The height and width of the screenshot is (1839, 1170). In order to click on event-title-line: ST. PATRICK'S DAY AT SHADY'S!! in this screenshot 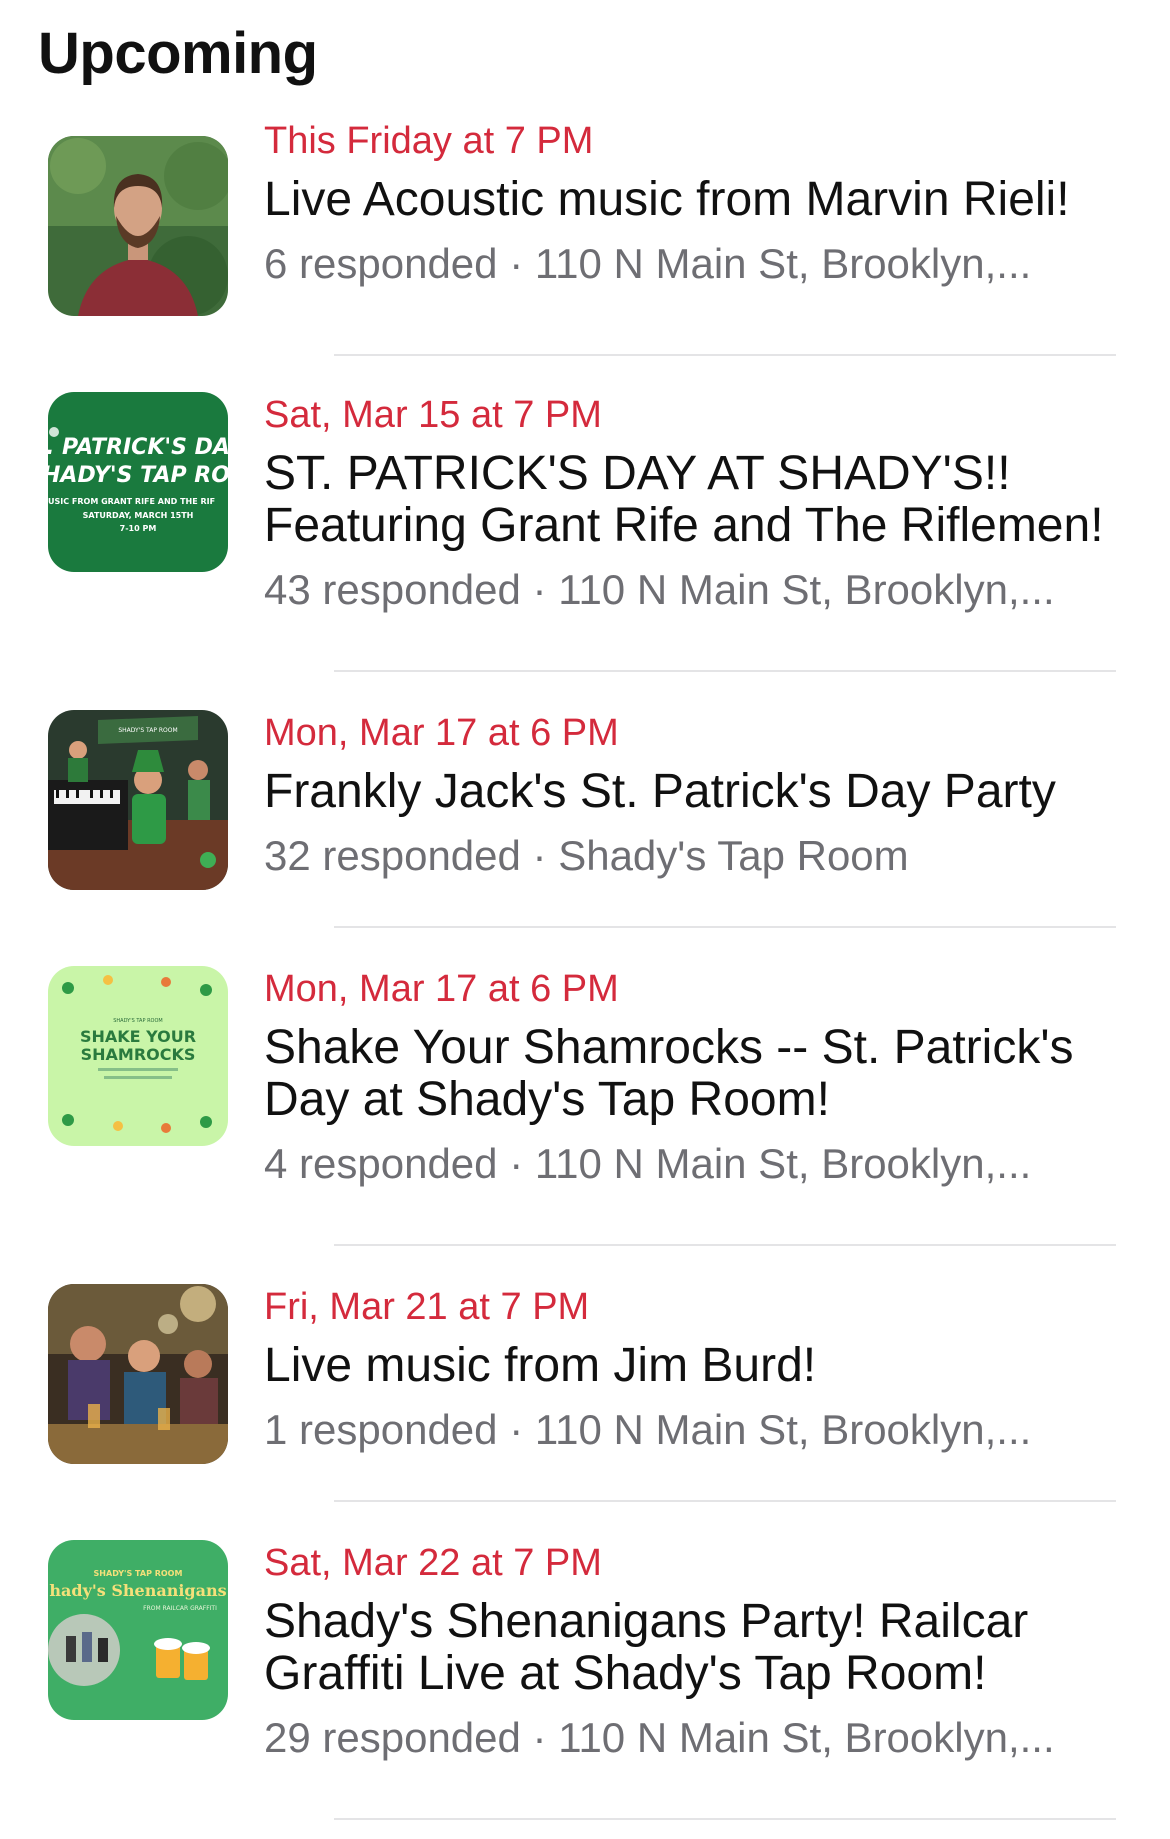, I will do `click(637, 473)`.